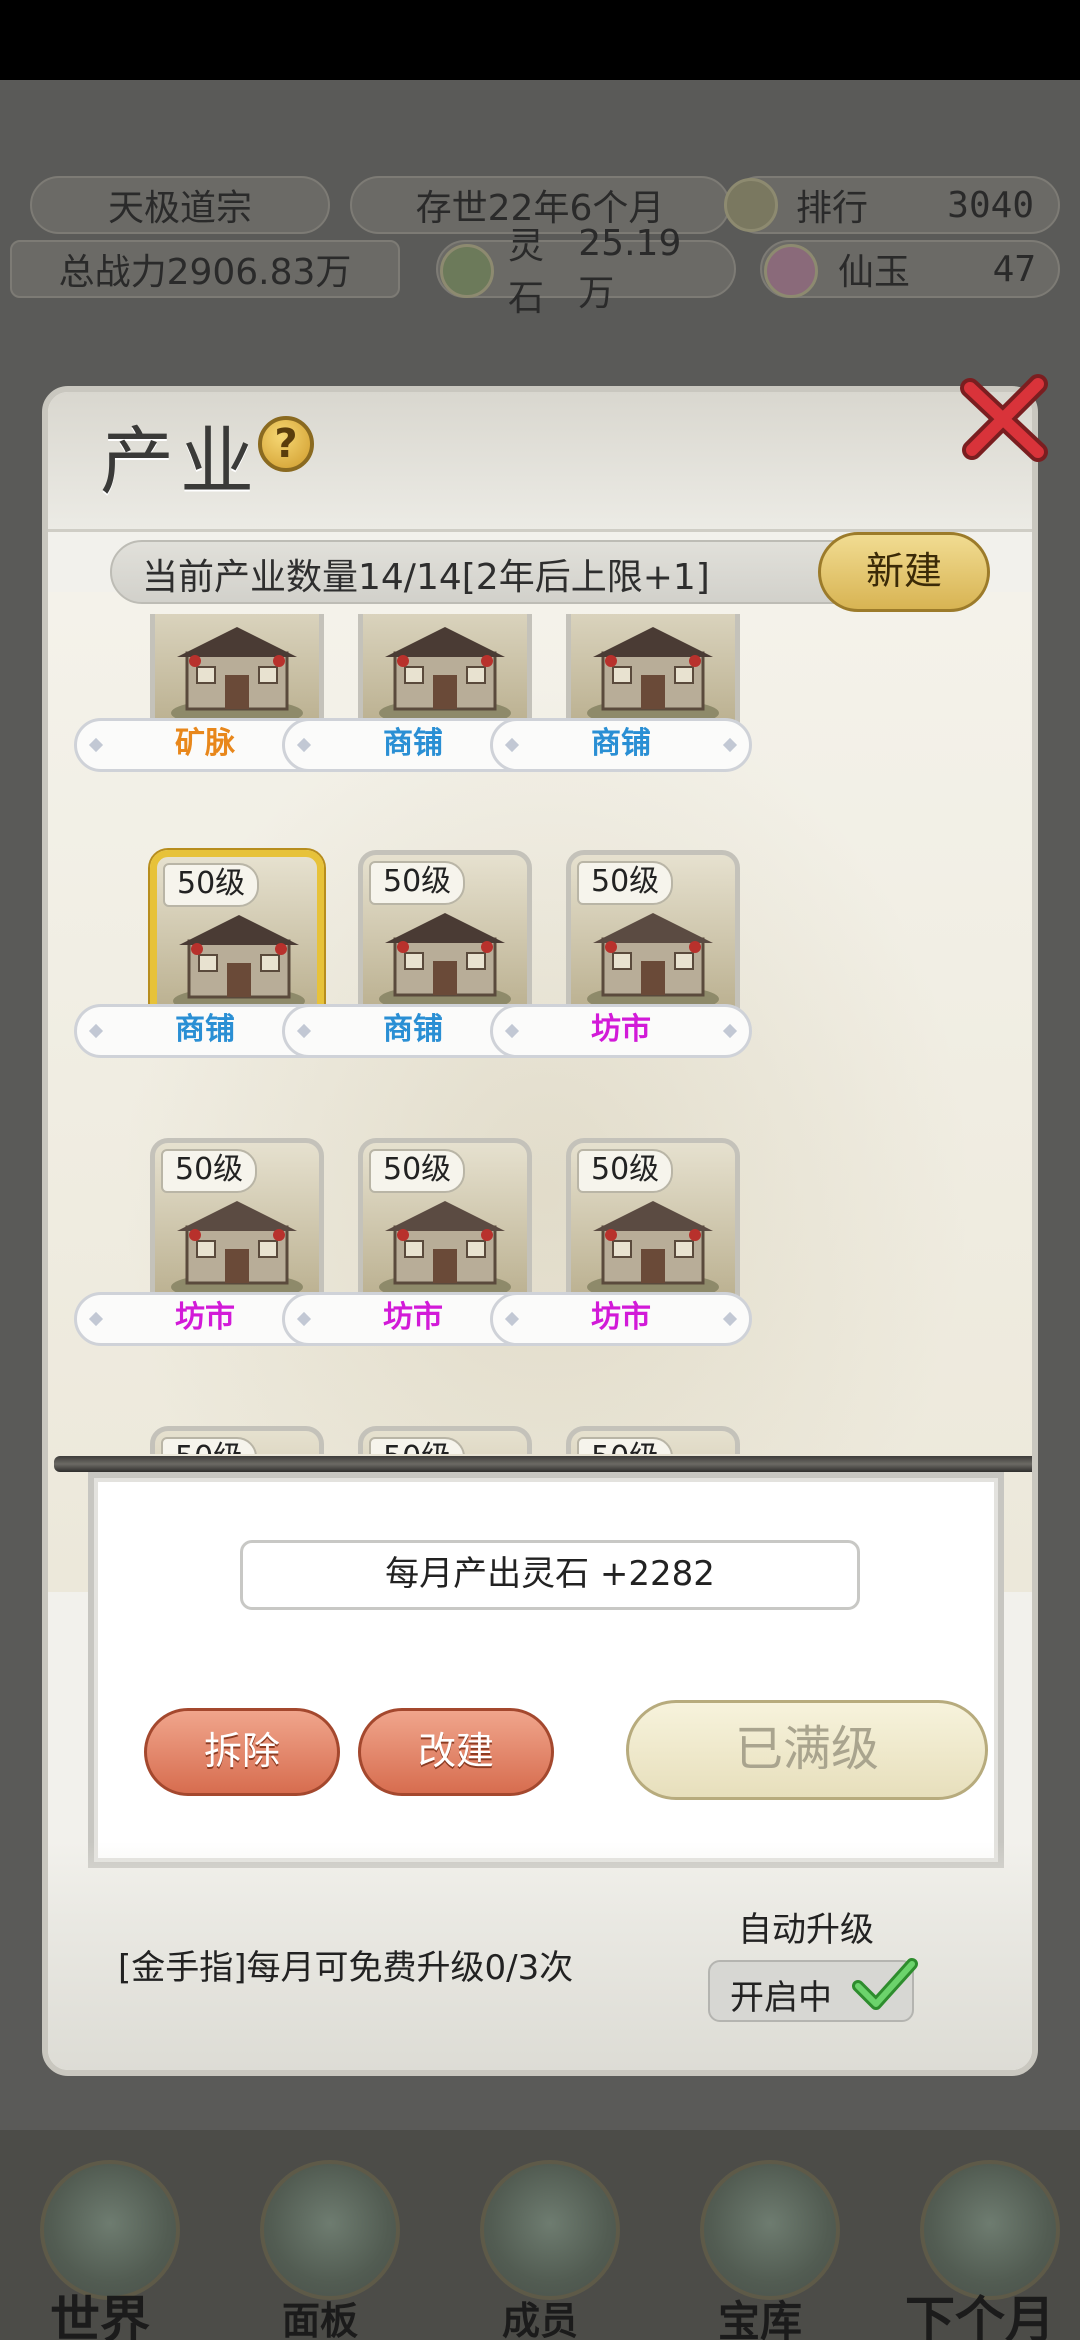 This screenshot has height=2340, width=1080. Describe the element at coordinates (990, 2230) in the screenshot. I see `next-month-icon` at that location.